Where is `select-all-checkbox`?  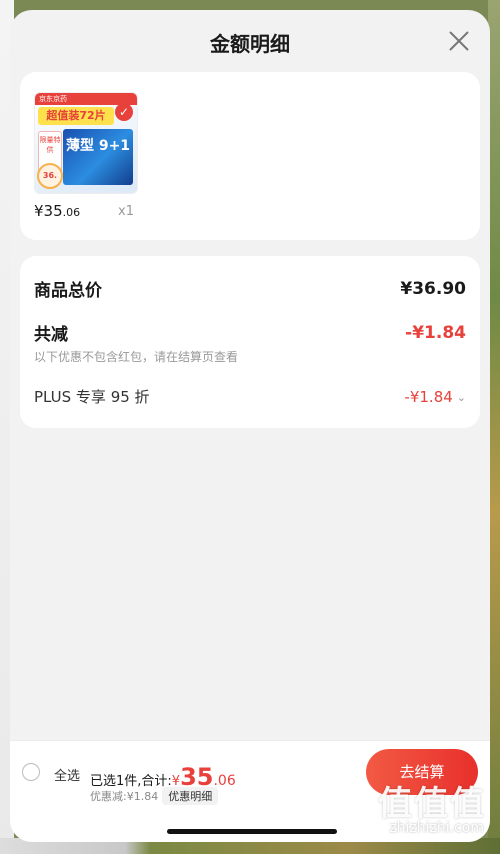 select-all-checkbox is located at coordinates (31, 772).